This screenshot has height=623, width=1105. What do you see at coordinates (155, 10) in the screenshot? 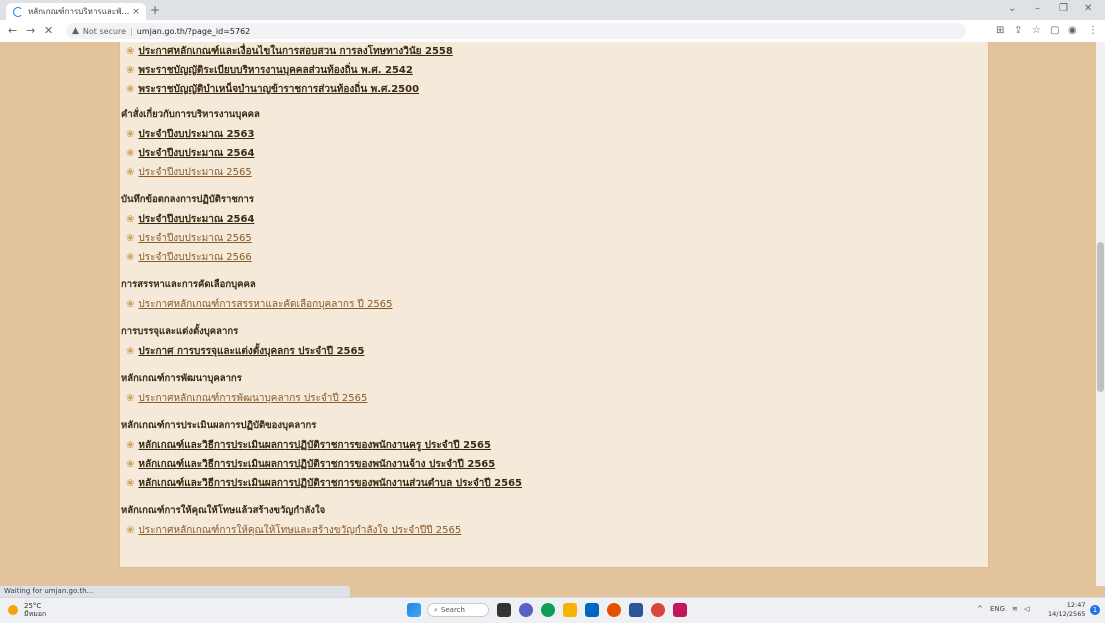
I see `new-tab-button: +` at bounding box center [155, 10].